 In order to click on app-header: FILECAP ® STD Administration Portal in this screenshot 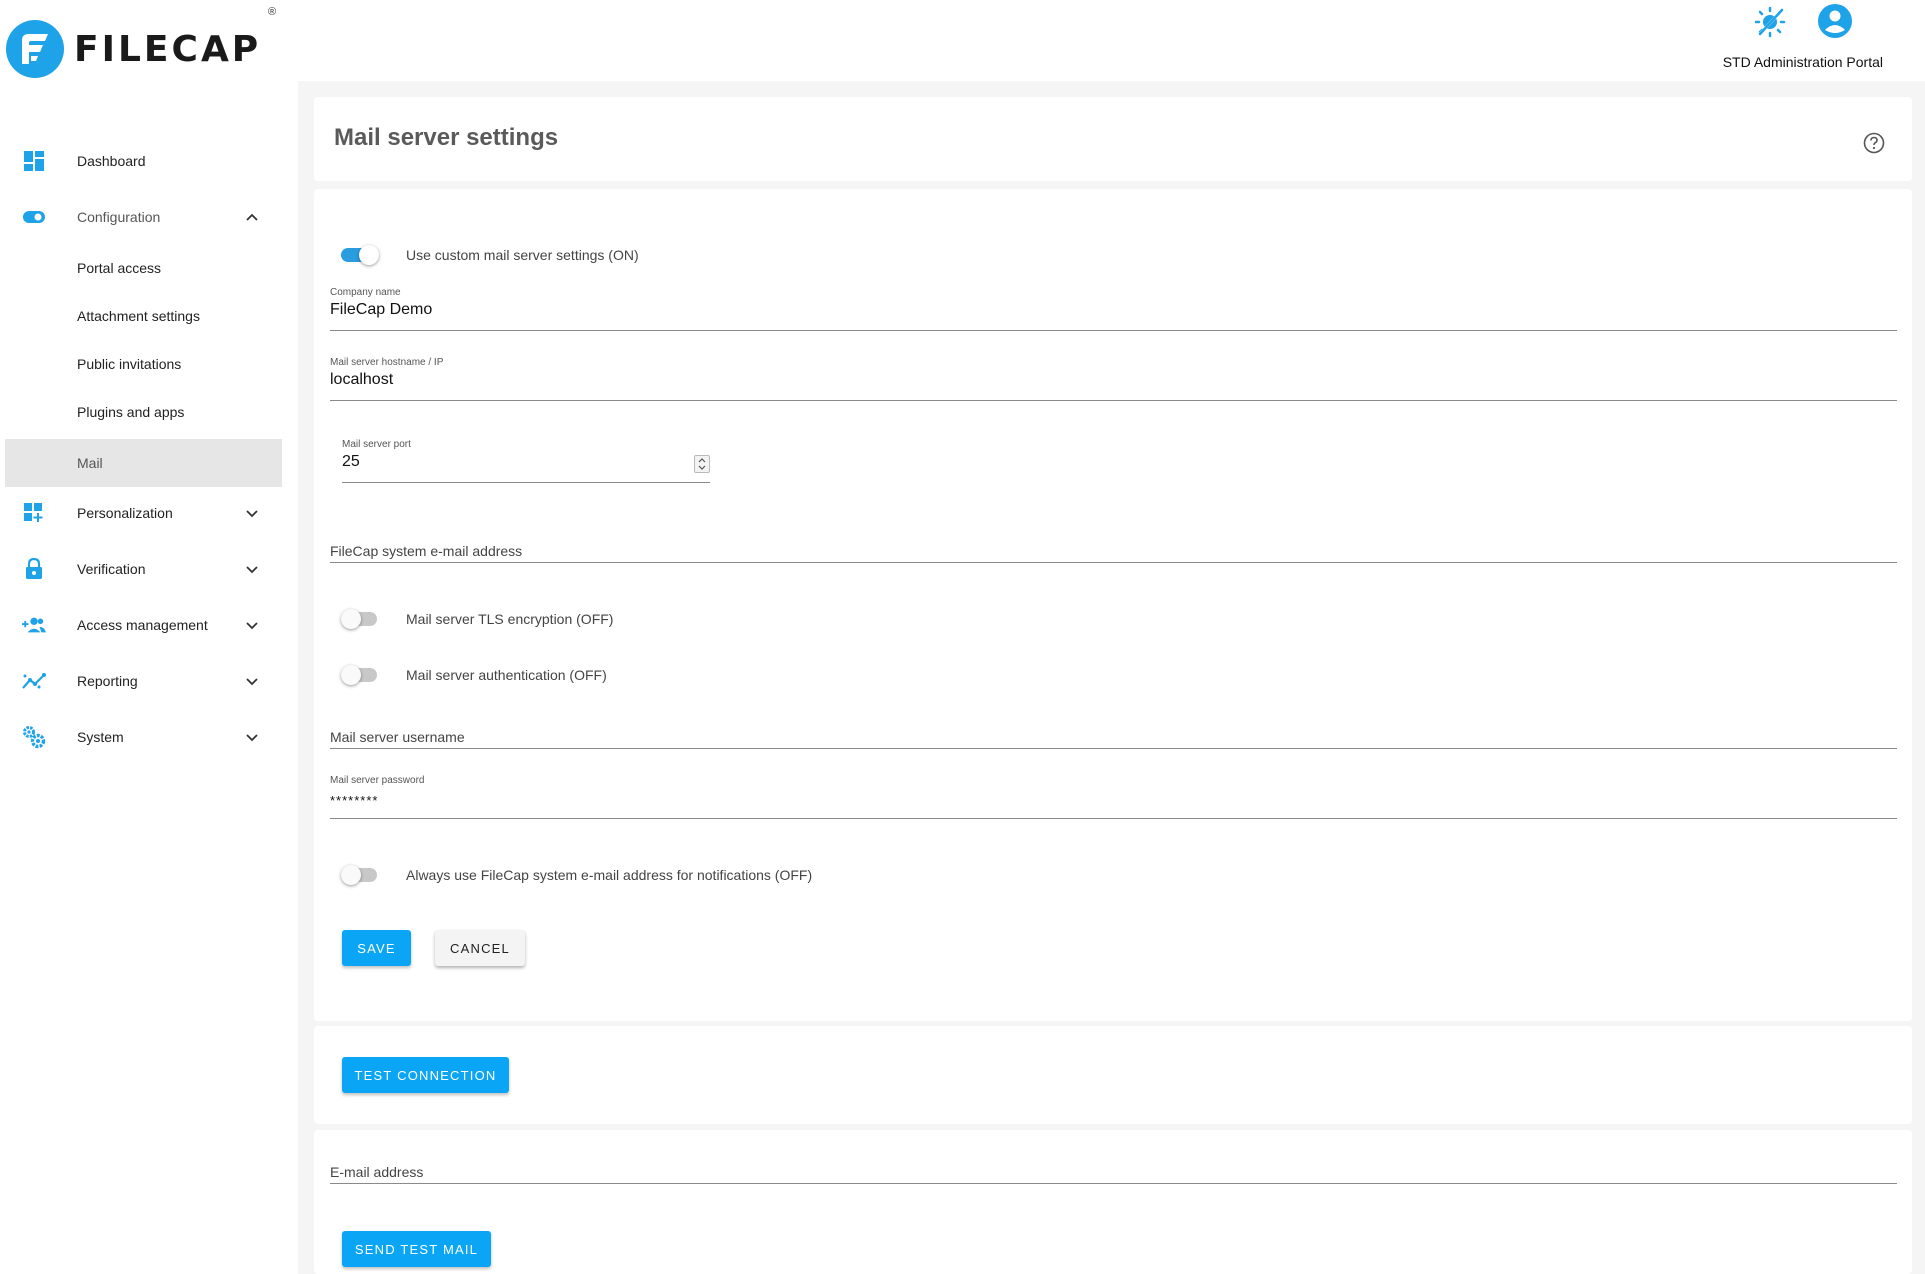, I will do `click(962, 40)`.